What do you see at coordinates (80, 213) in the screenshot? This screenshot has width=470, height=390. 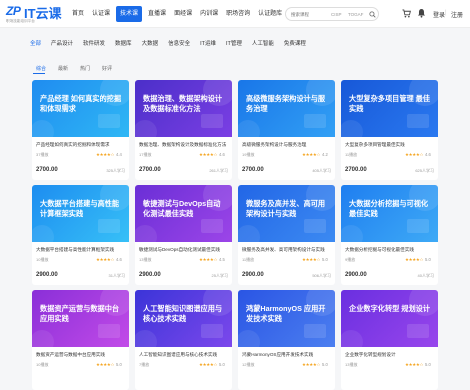 I see `course-thumbnail: 大数据平台搭建与高性能计算框架实践` at bounding box center [80, 213].